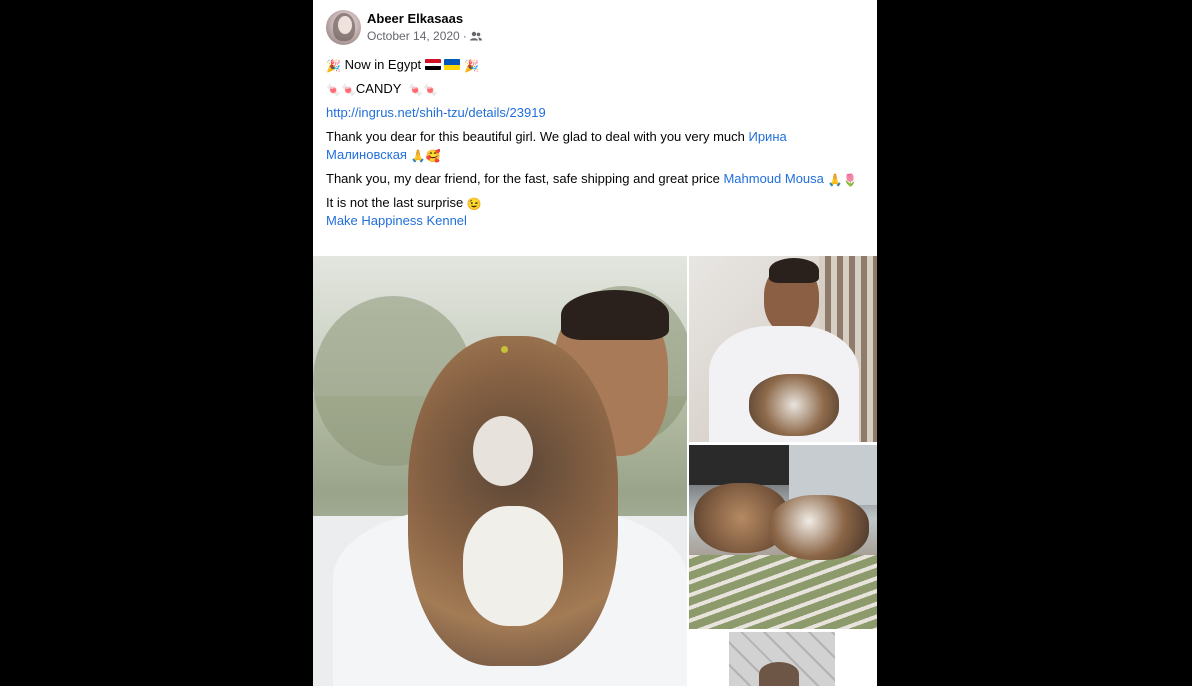 This screenshot has width=1192, height=686. Describe the element at coordinates (378, 88) in the screenshot. I see `candy-text: CANDY` at that location.